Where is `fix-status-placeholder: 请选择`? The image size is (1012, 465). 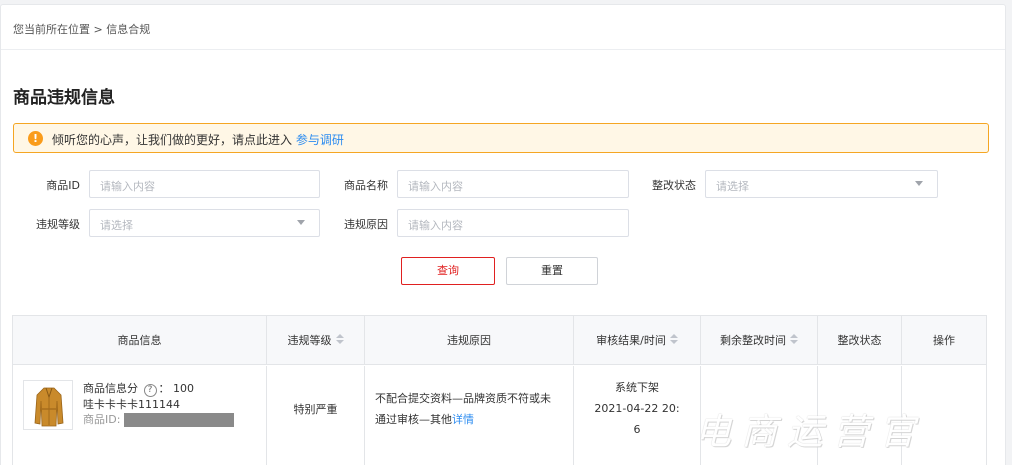
fix-status-placeholder: 请选择 is located at coordinates (732, 186).